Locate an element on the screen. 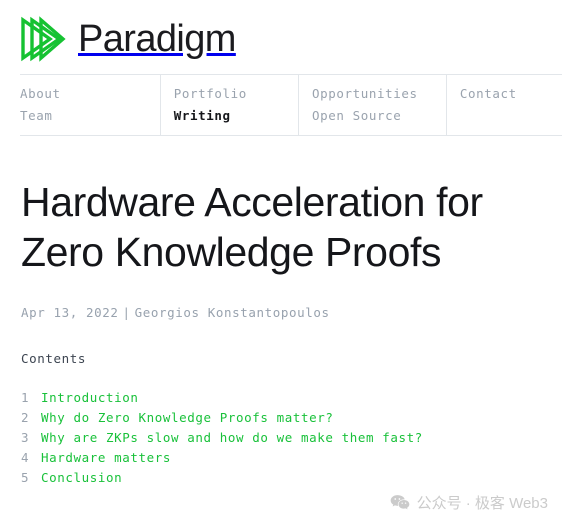 Image resolution: width=562 pixels, height=523 pixels. wechat-icon is located at coordinates (399, 502).